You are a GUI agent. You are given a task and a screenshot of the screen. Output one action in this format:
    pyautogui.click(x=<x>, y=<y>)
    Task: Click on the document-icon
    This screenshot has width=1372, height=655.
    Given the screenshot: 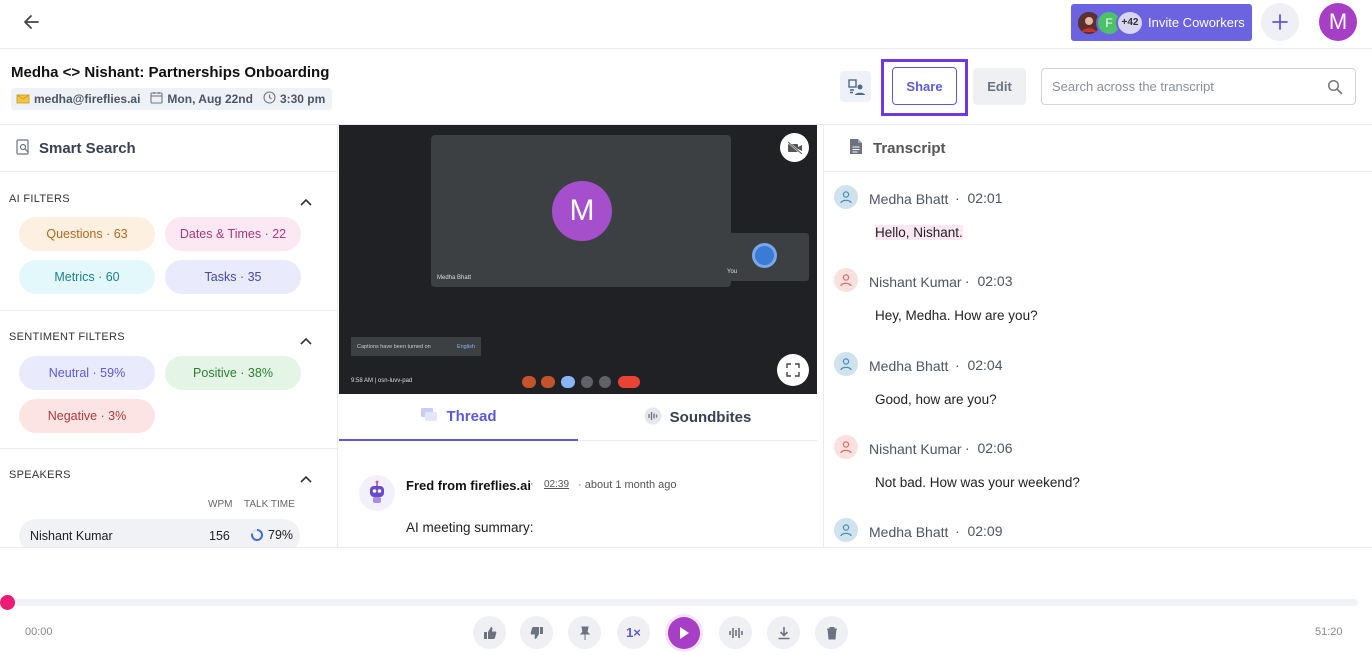 What is the action you would take?
    pyautogui.click(x=856, y=148)
    